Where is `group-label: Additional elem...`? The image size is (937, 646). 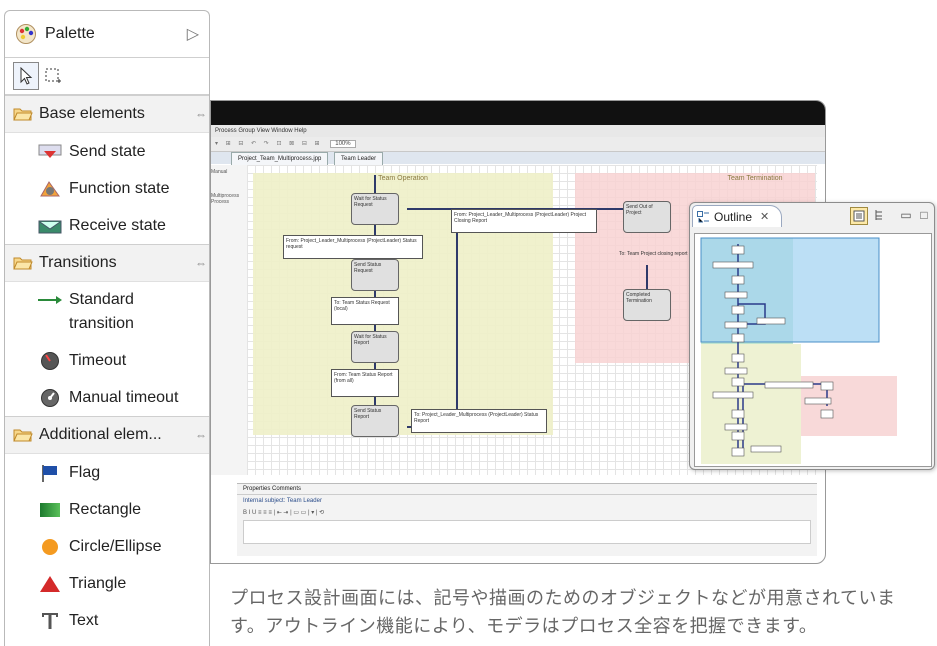
group-label: Additional elem... is located at coordinates (100, 434).